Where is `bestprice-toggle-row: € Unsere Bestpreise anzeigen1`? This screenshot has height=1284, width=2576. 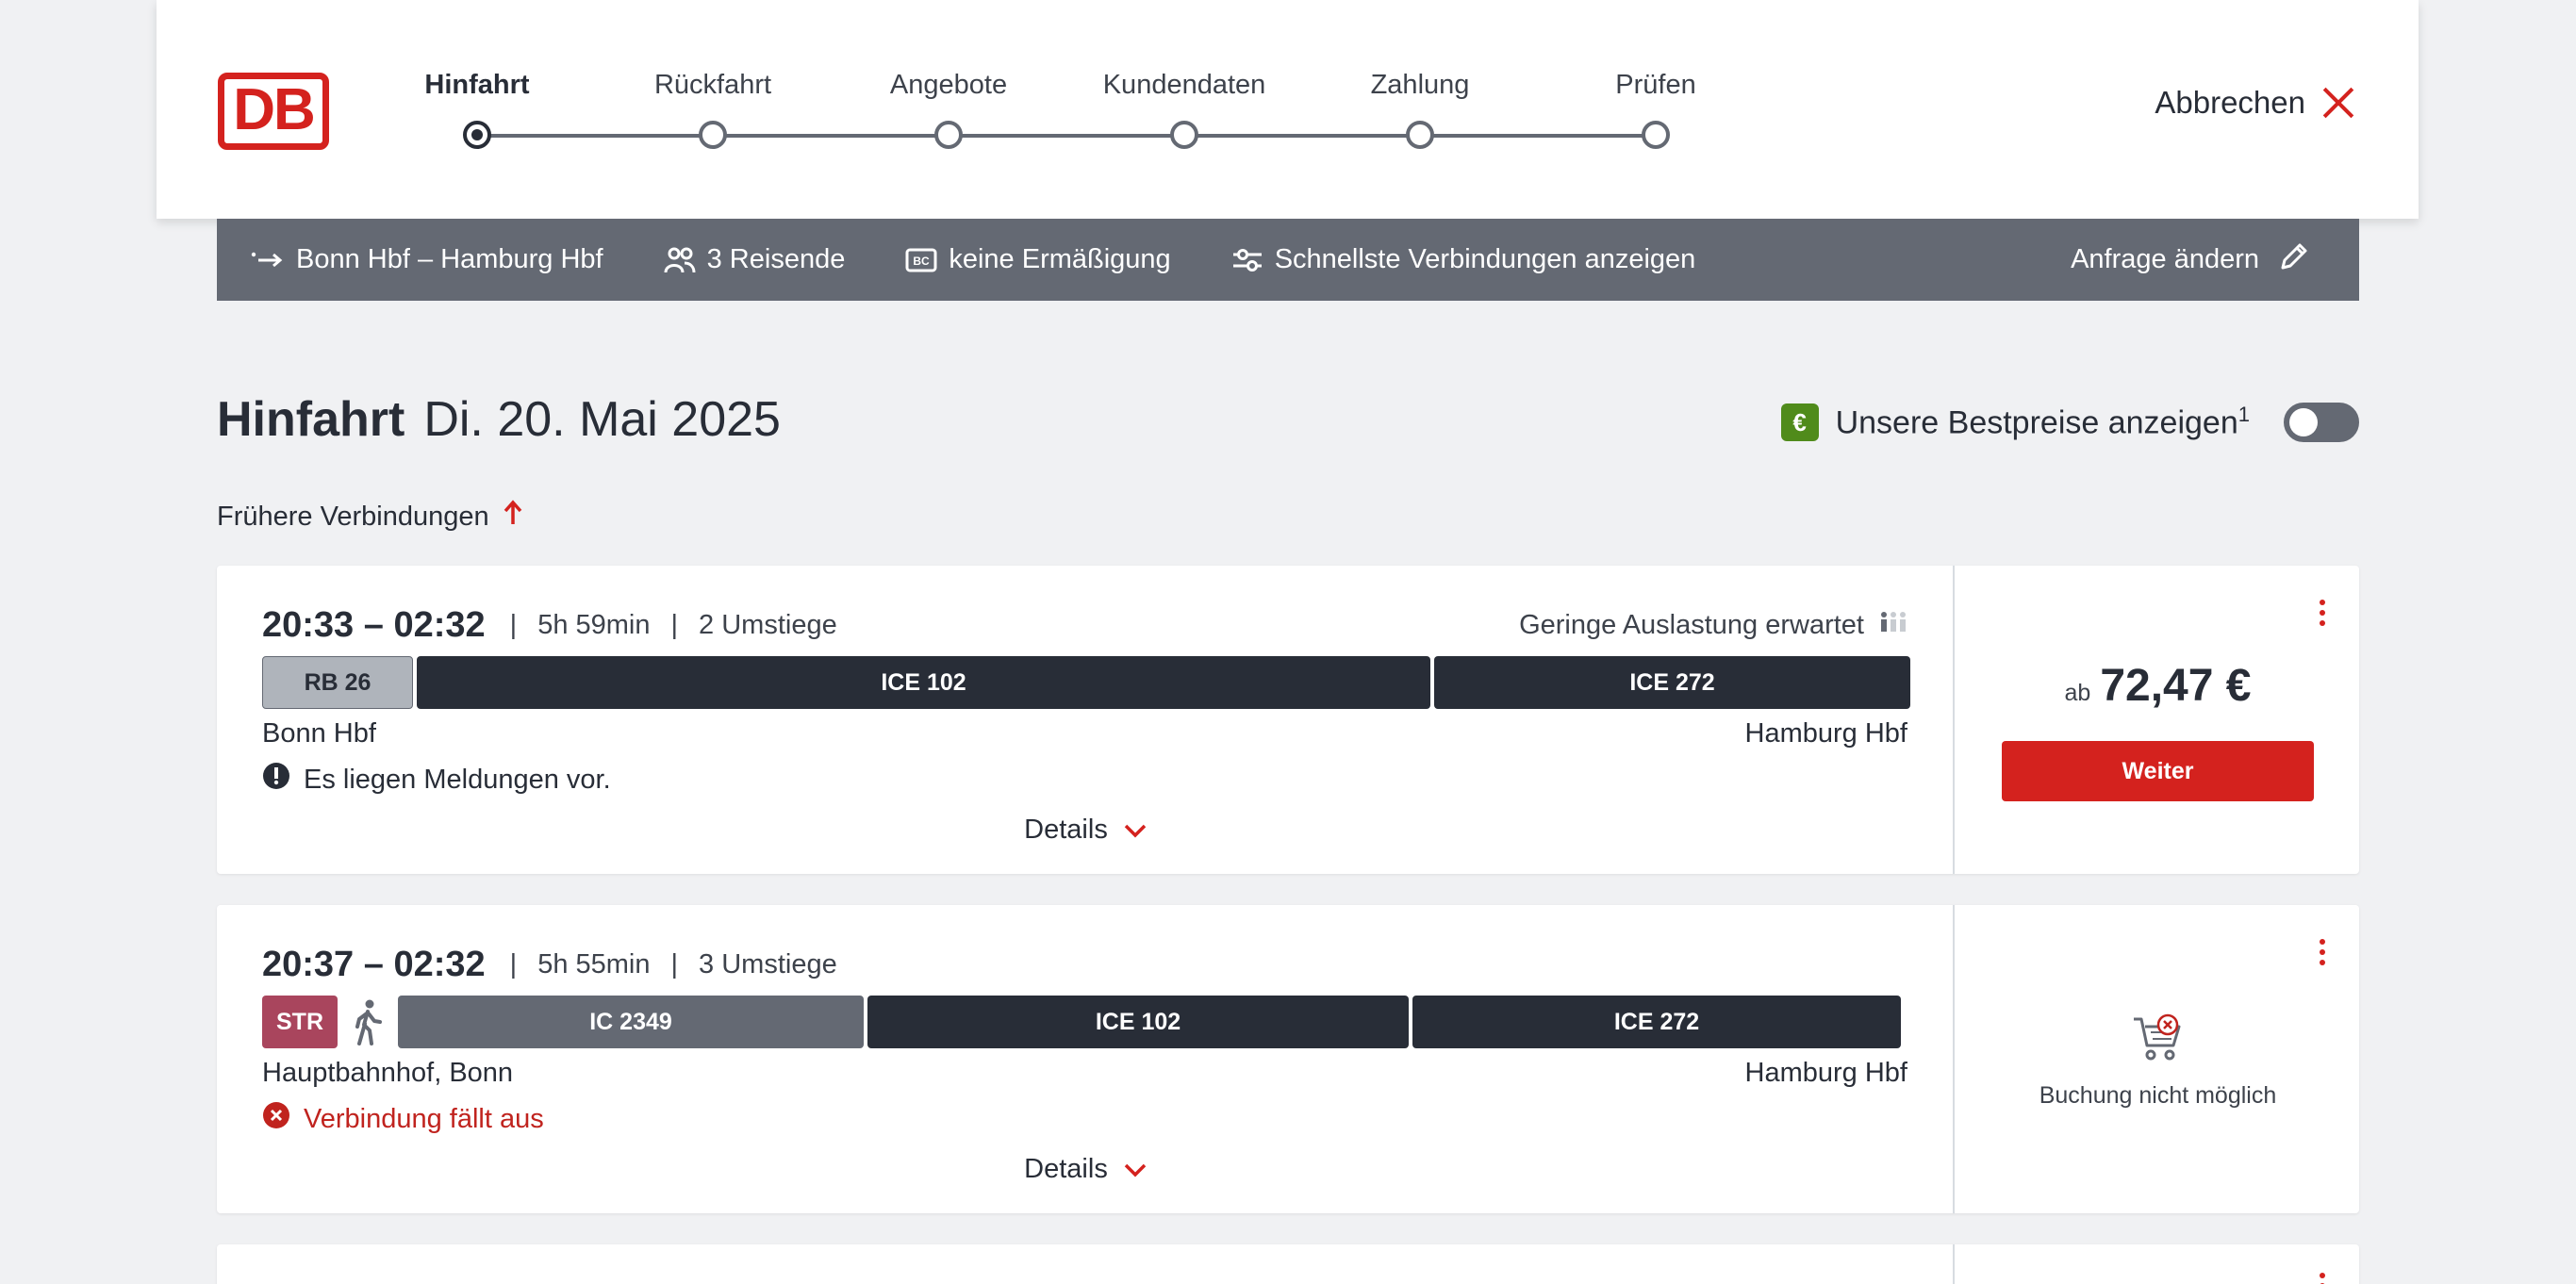 bestprice-toggle-row: € Unsere Bestpreise anzeigen1 is located at coordinates (2069, 422).